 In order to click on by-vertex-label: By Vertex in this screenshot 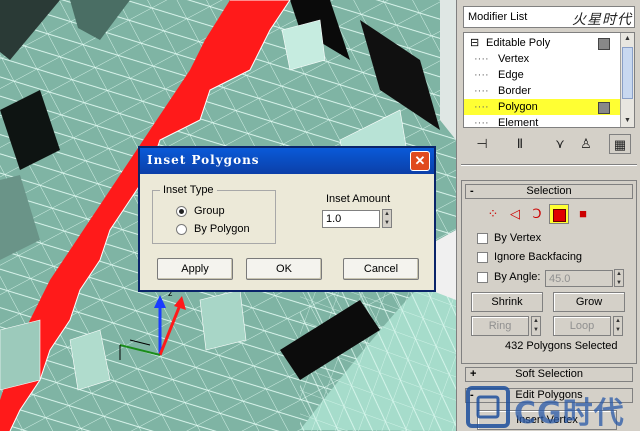, I will do `click(518, 238)`.